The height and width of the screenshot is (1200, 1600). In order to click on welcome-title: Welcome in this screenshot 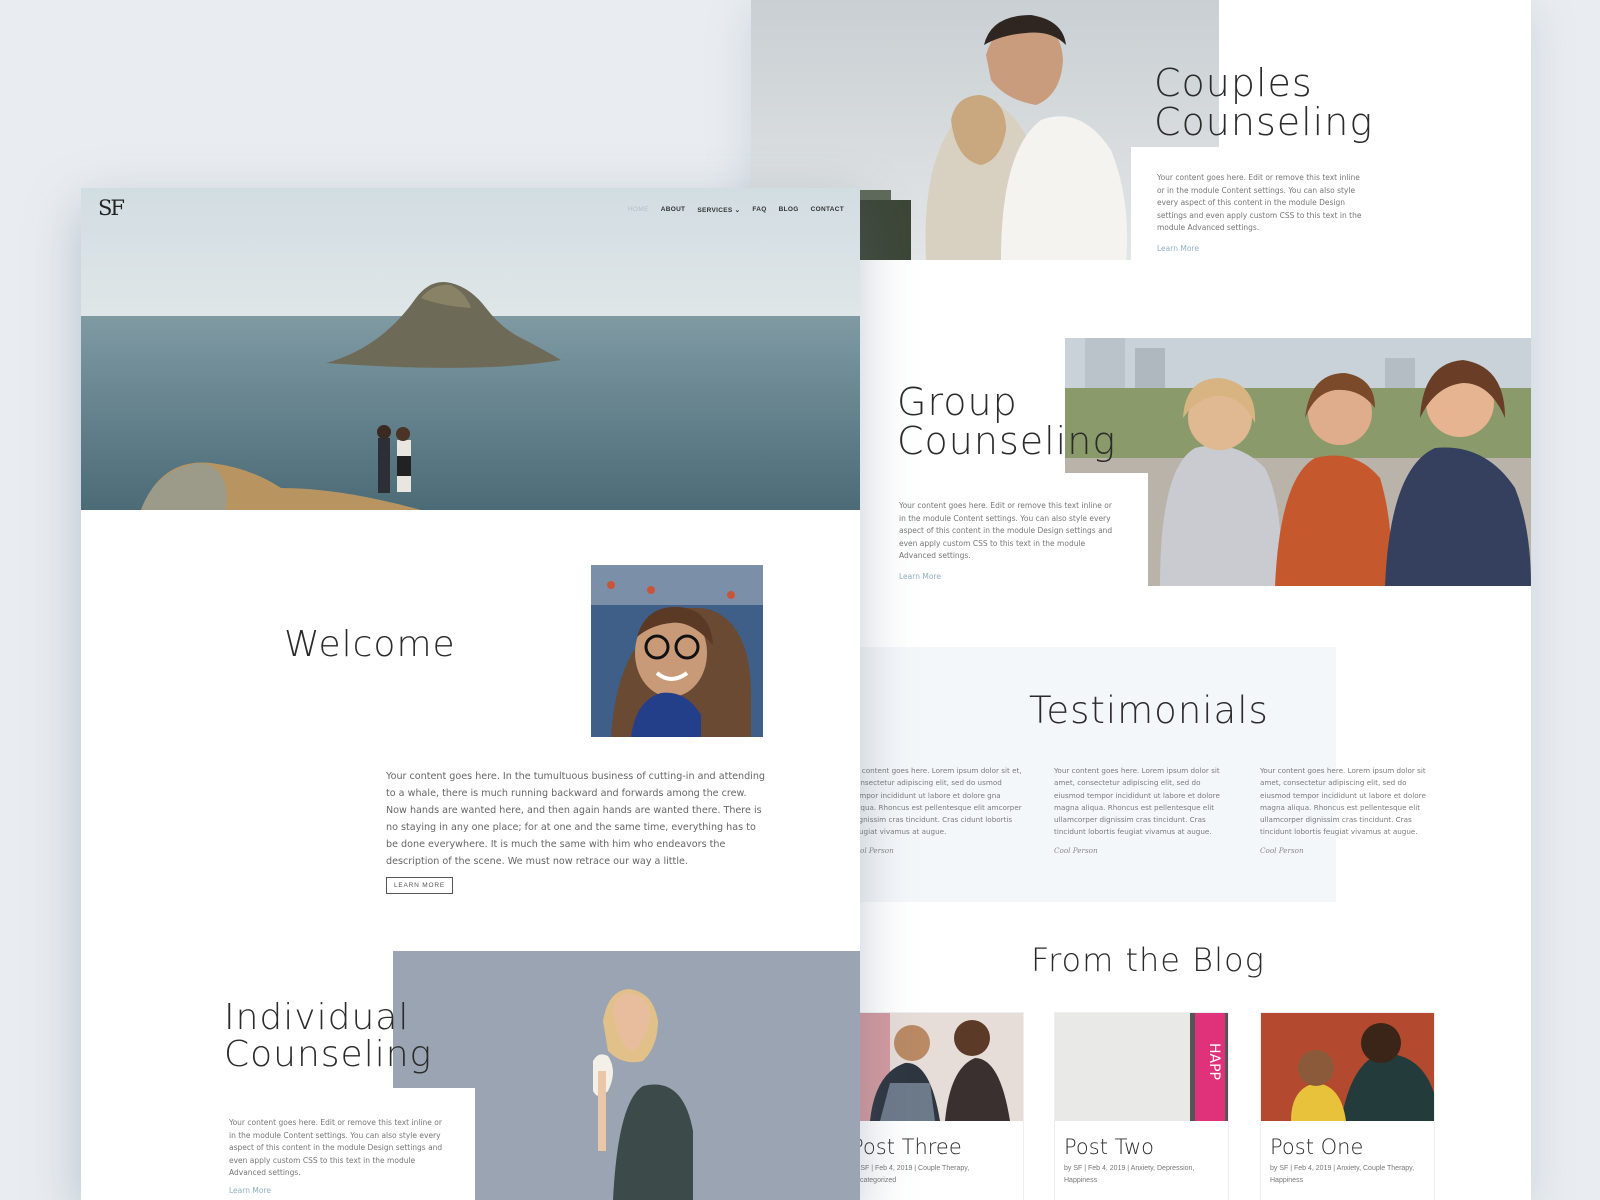, I will do `click(370, 644)`.